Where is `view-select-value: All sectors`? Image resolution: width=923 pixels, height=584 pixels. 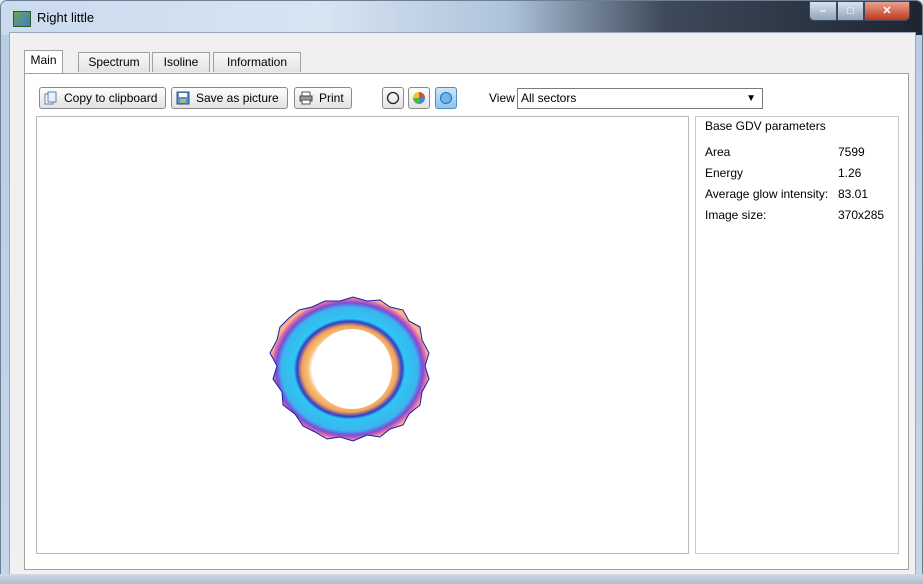
view-select-value: All sectors is located at coordinates (549, 98).